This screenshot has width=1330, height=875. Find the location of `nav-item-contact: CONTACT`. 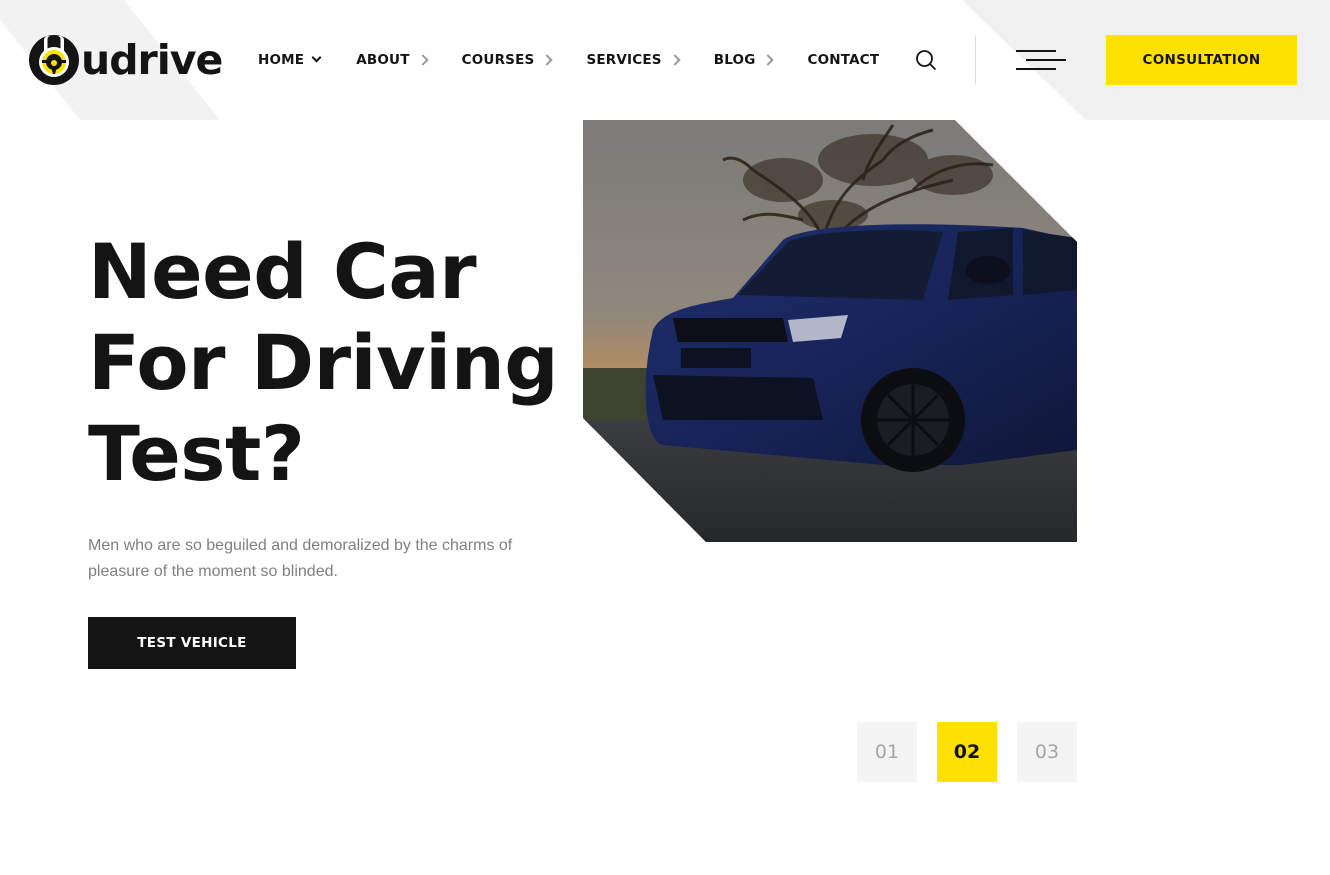

nav-item-contact: CONTACT is located at coordinates (843, 60).